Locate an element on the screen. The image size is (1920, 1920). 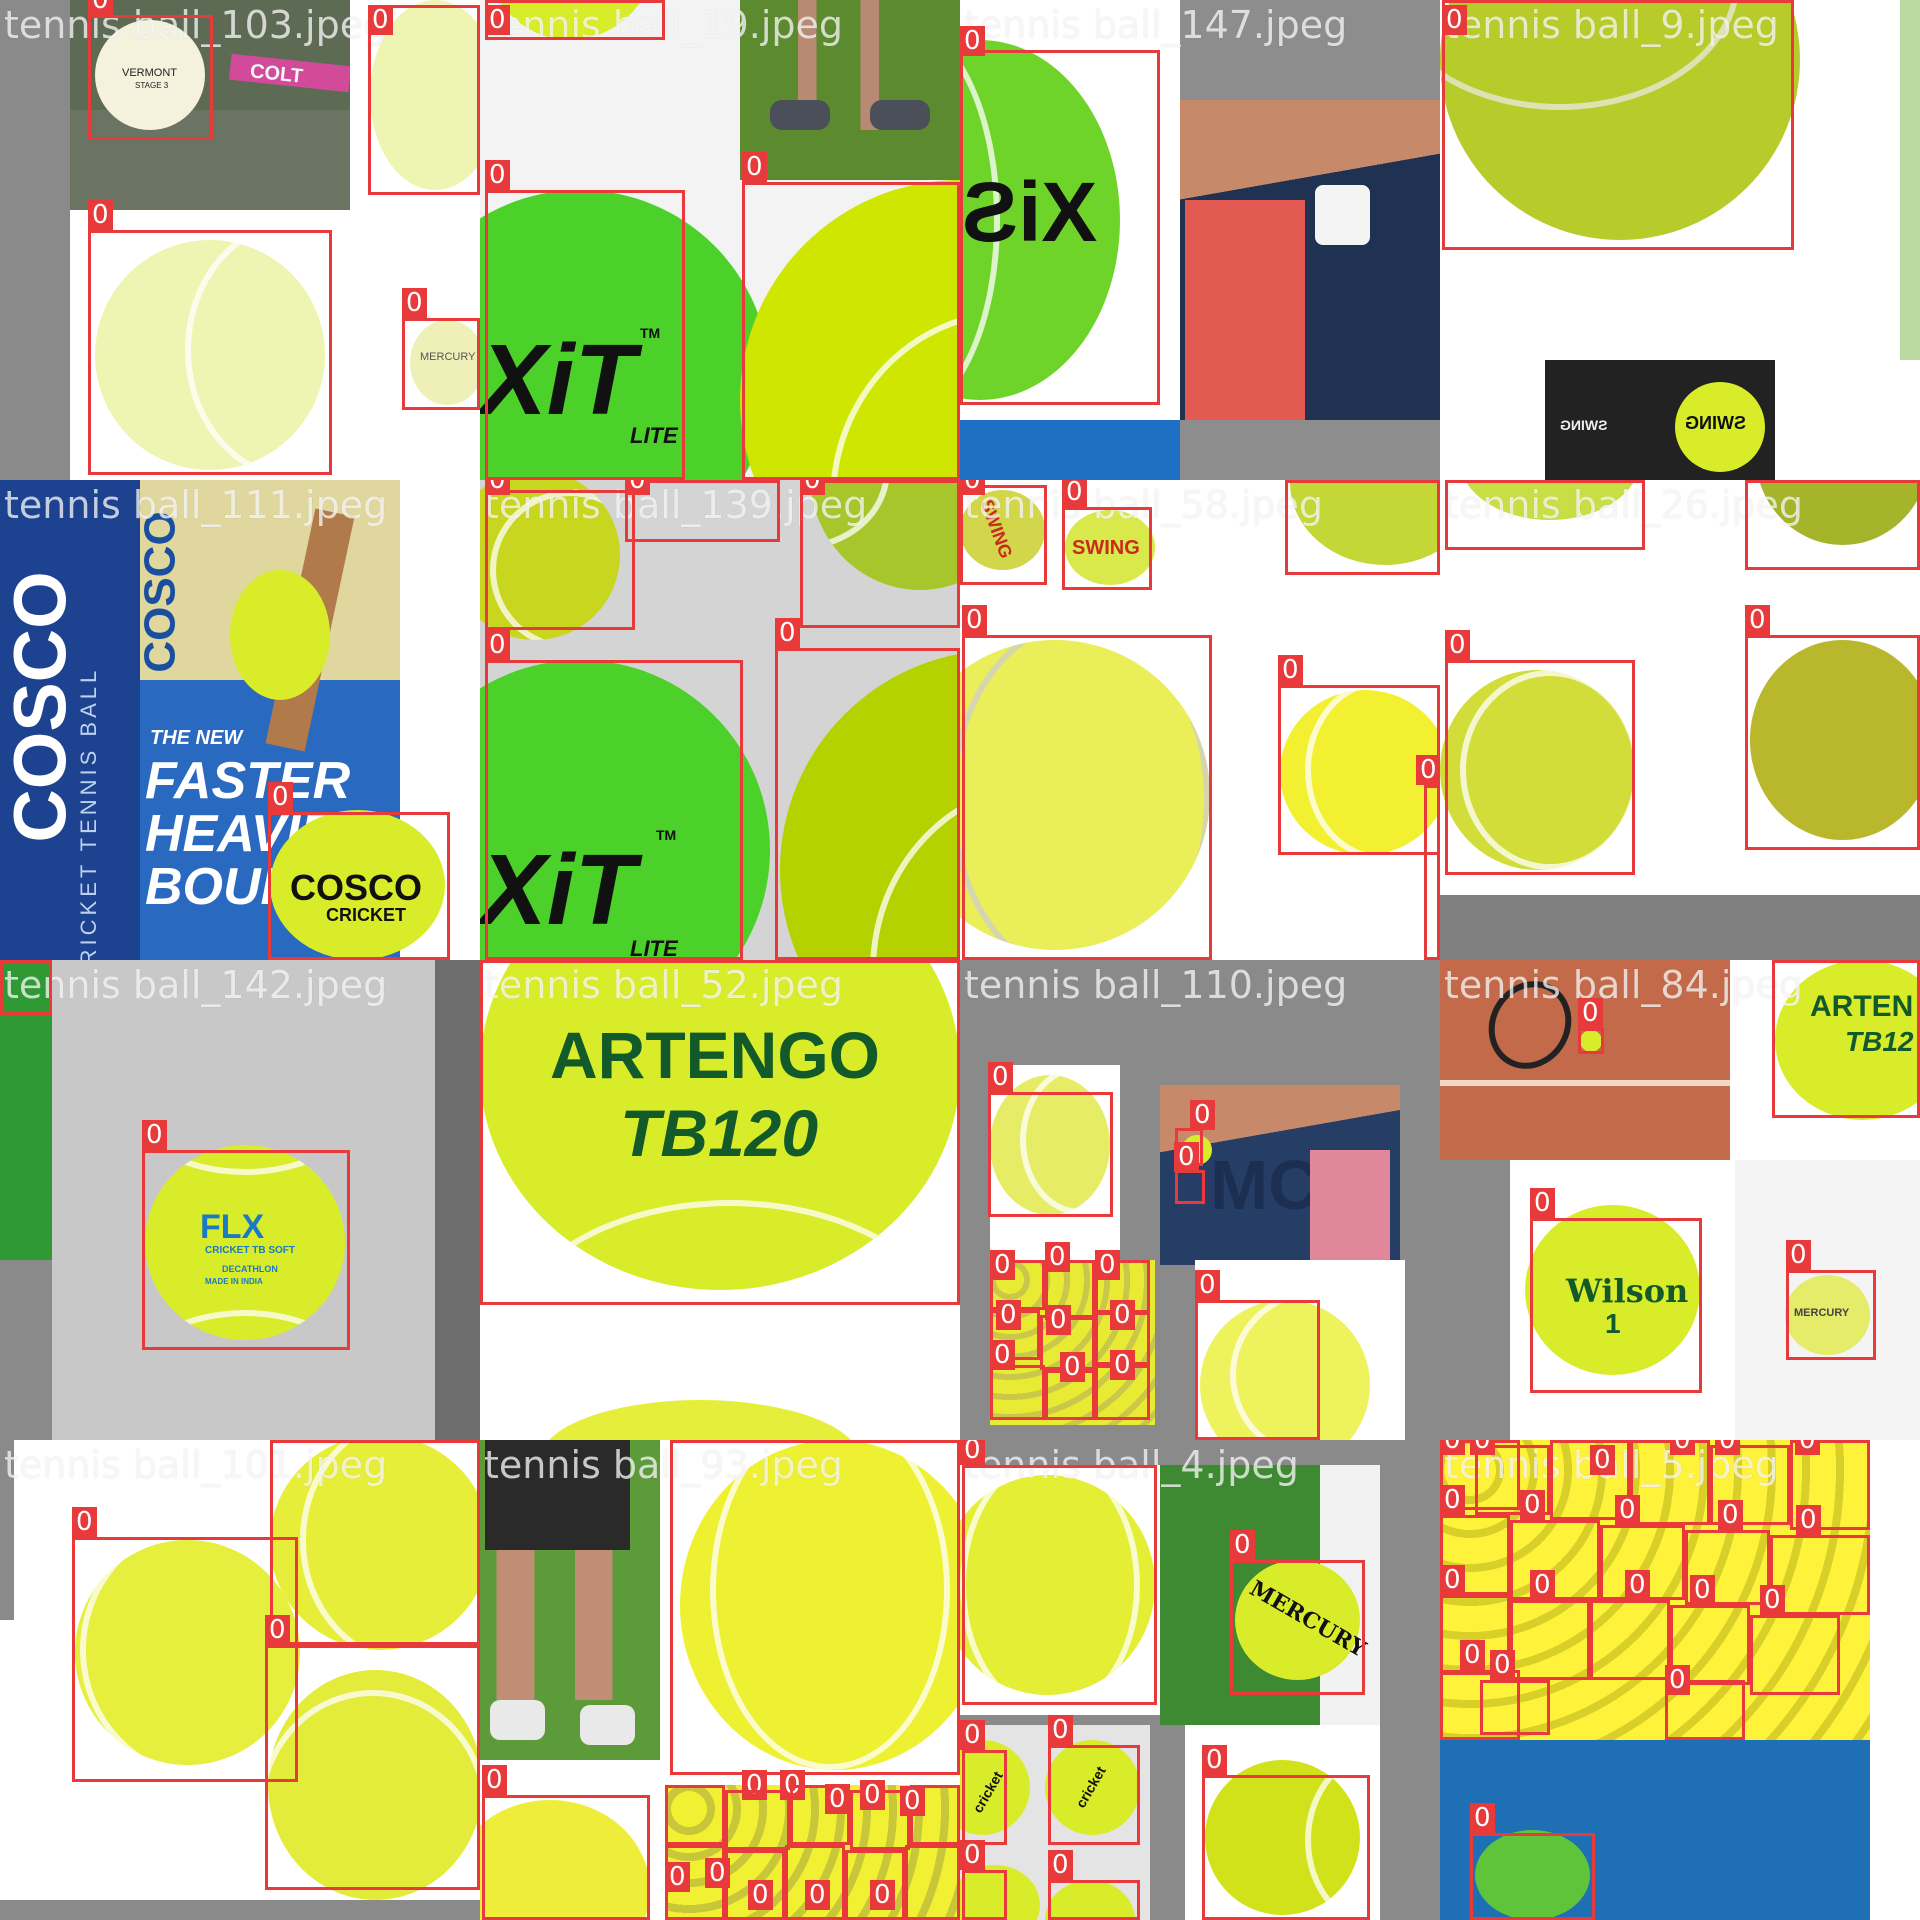
ball-brand-text: SWING is located at coordinates (1715, 423).